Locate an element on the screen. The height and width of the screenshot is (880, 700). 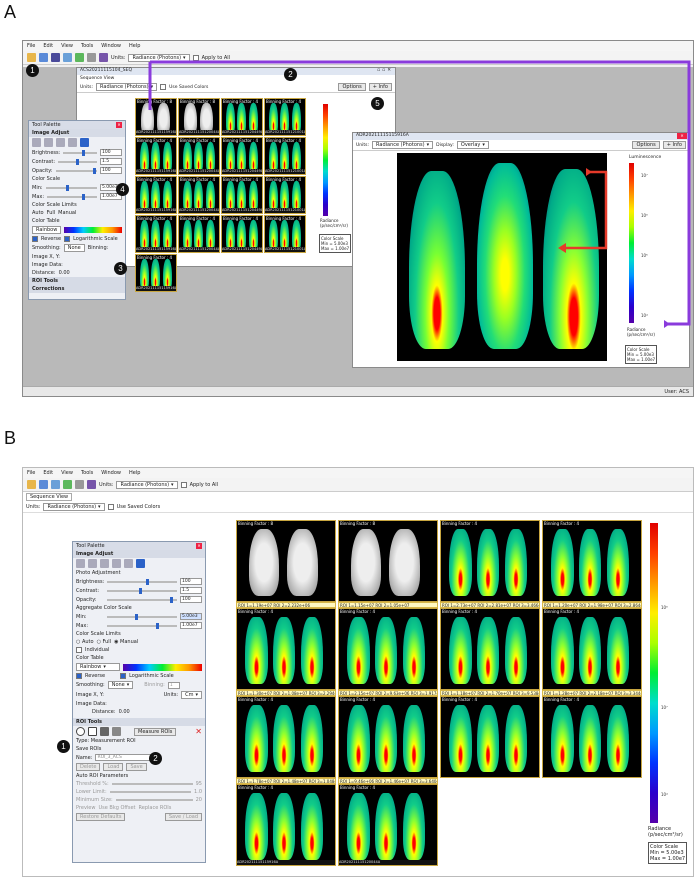
circle-roi-icon is located at coordinates (80, 731).